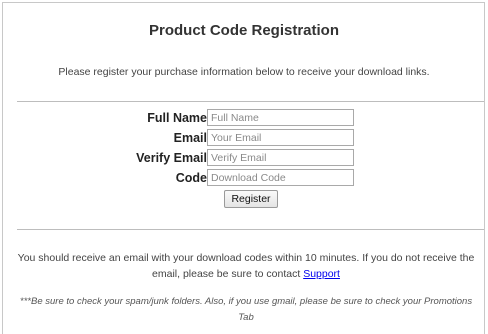 The width and height of the screenshot is (488, 334). I want to click on full-name-row: Full Name, so click(244, 118).